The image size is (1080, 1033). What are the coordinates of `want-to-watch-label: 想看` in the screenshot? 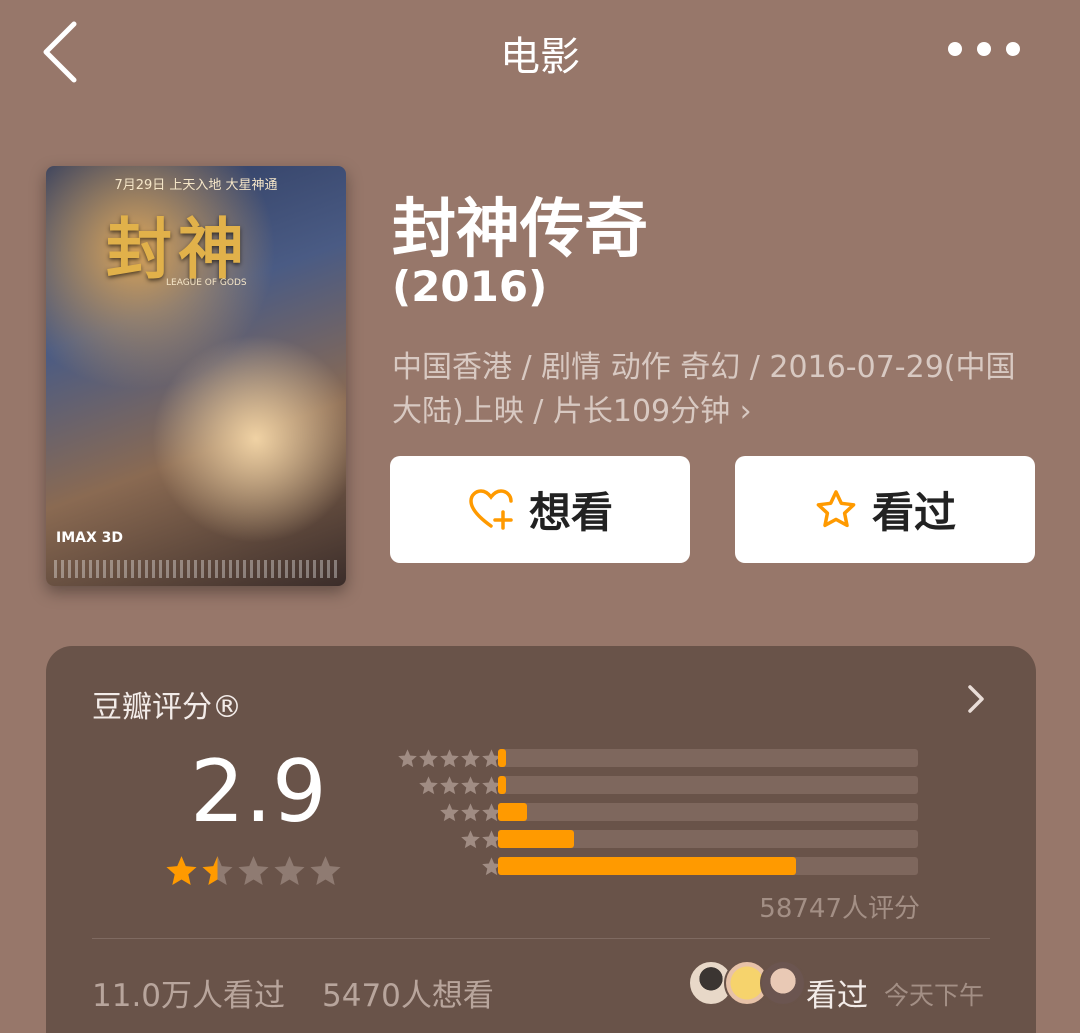 It's located at (570, 512).